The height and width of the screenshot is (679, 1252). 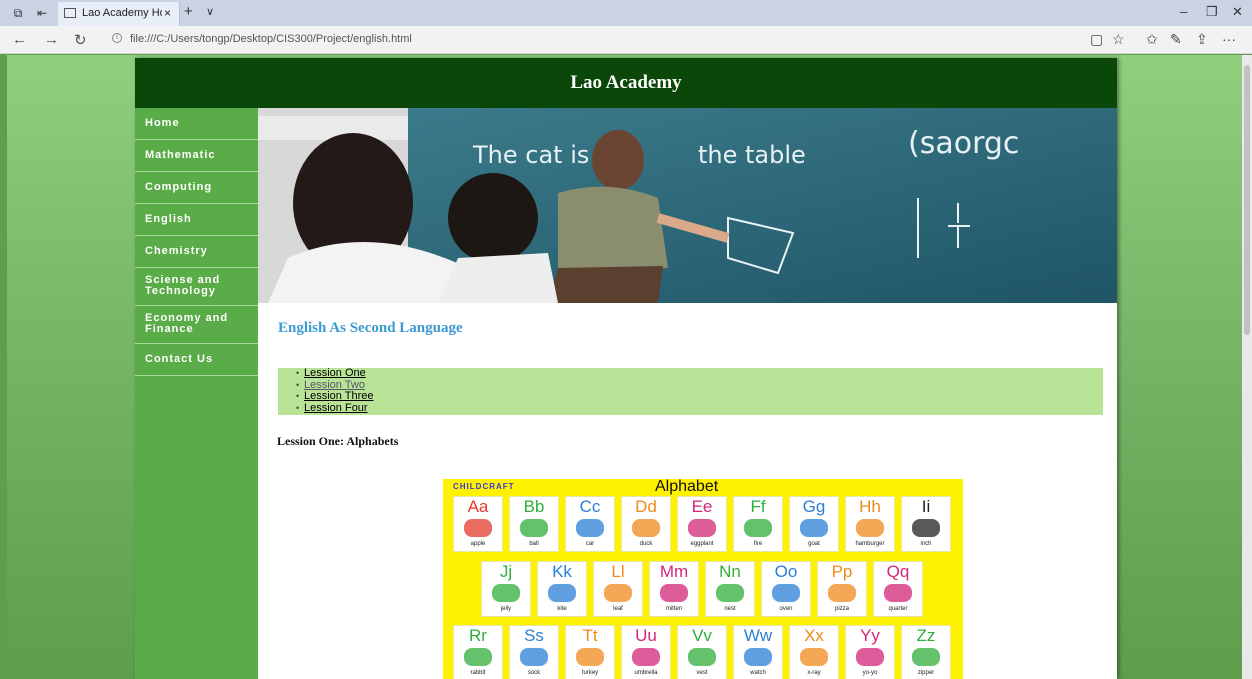 I want to click on refresh-icon: ↻, so click(x=80, y=40).